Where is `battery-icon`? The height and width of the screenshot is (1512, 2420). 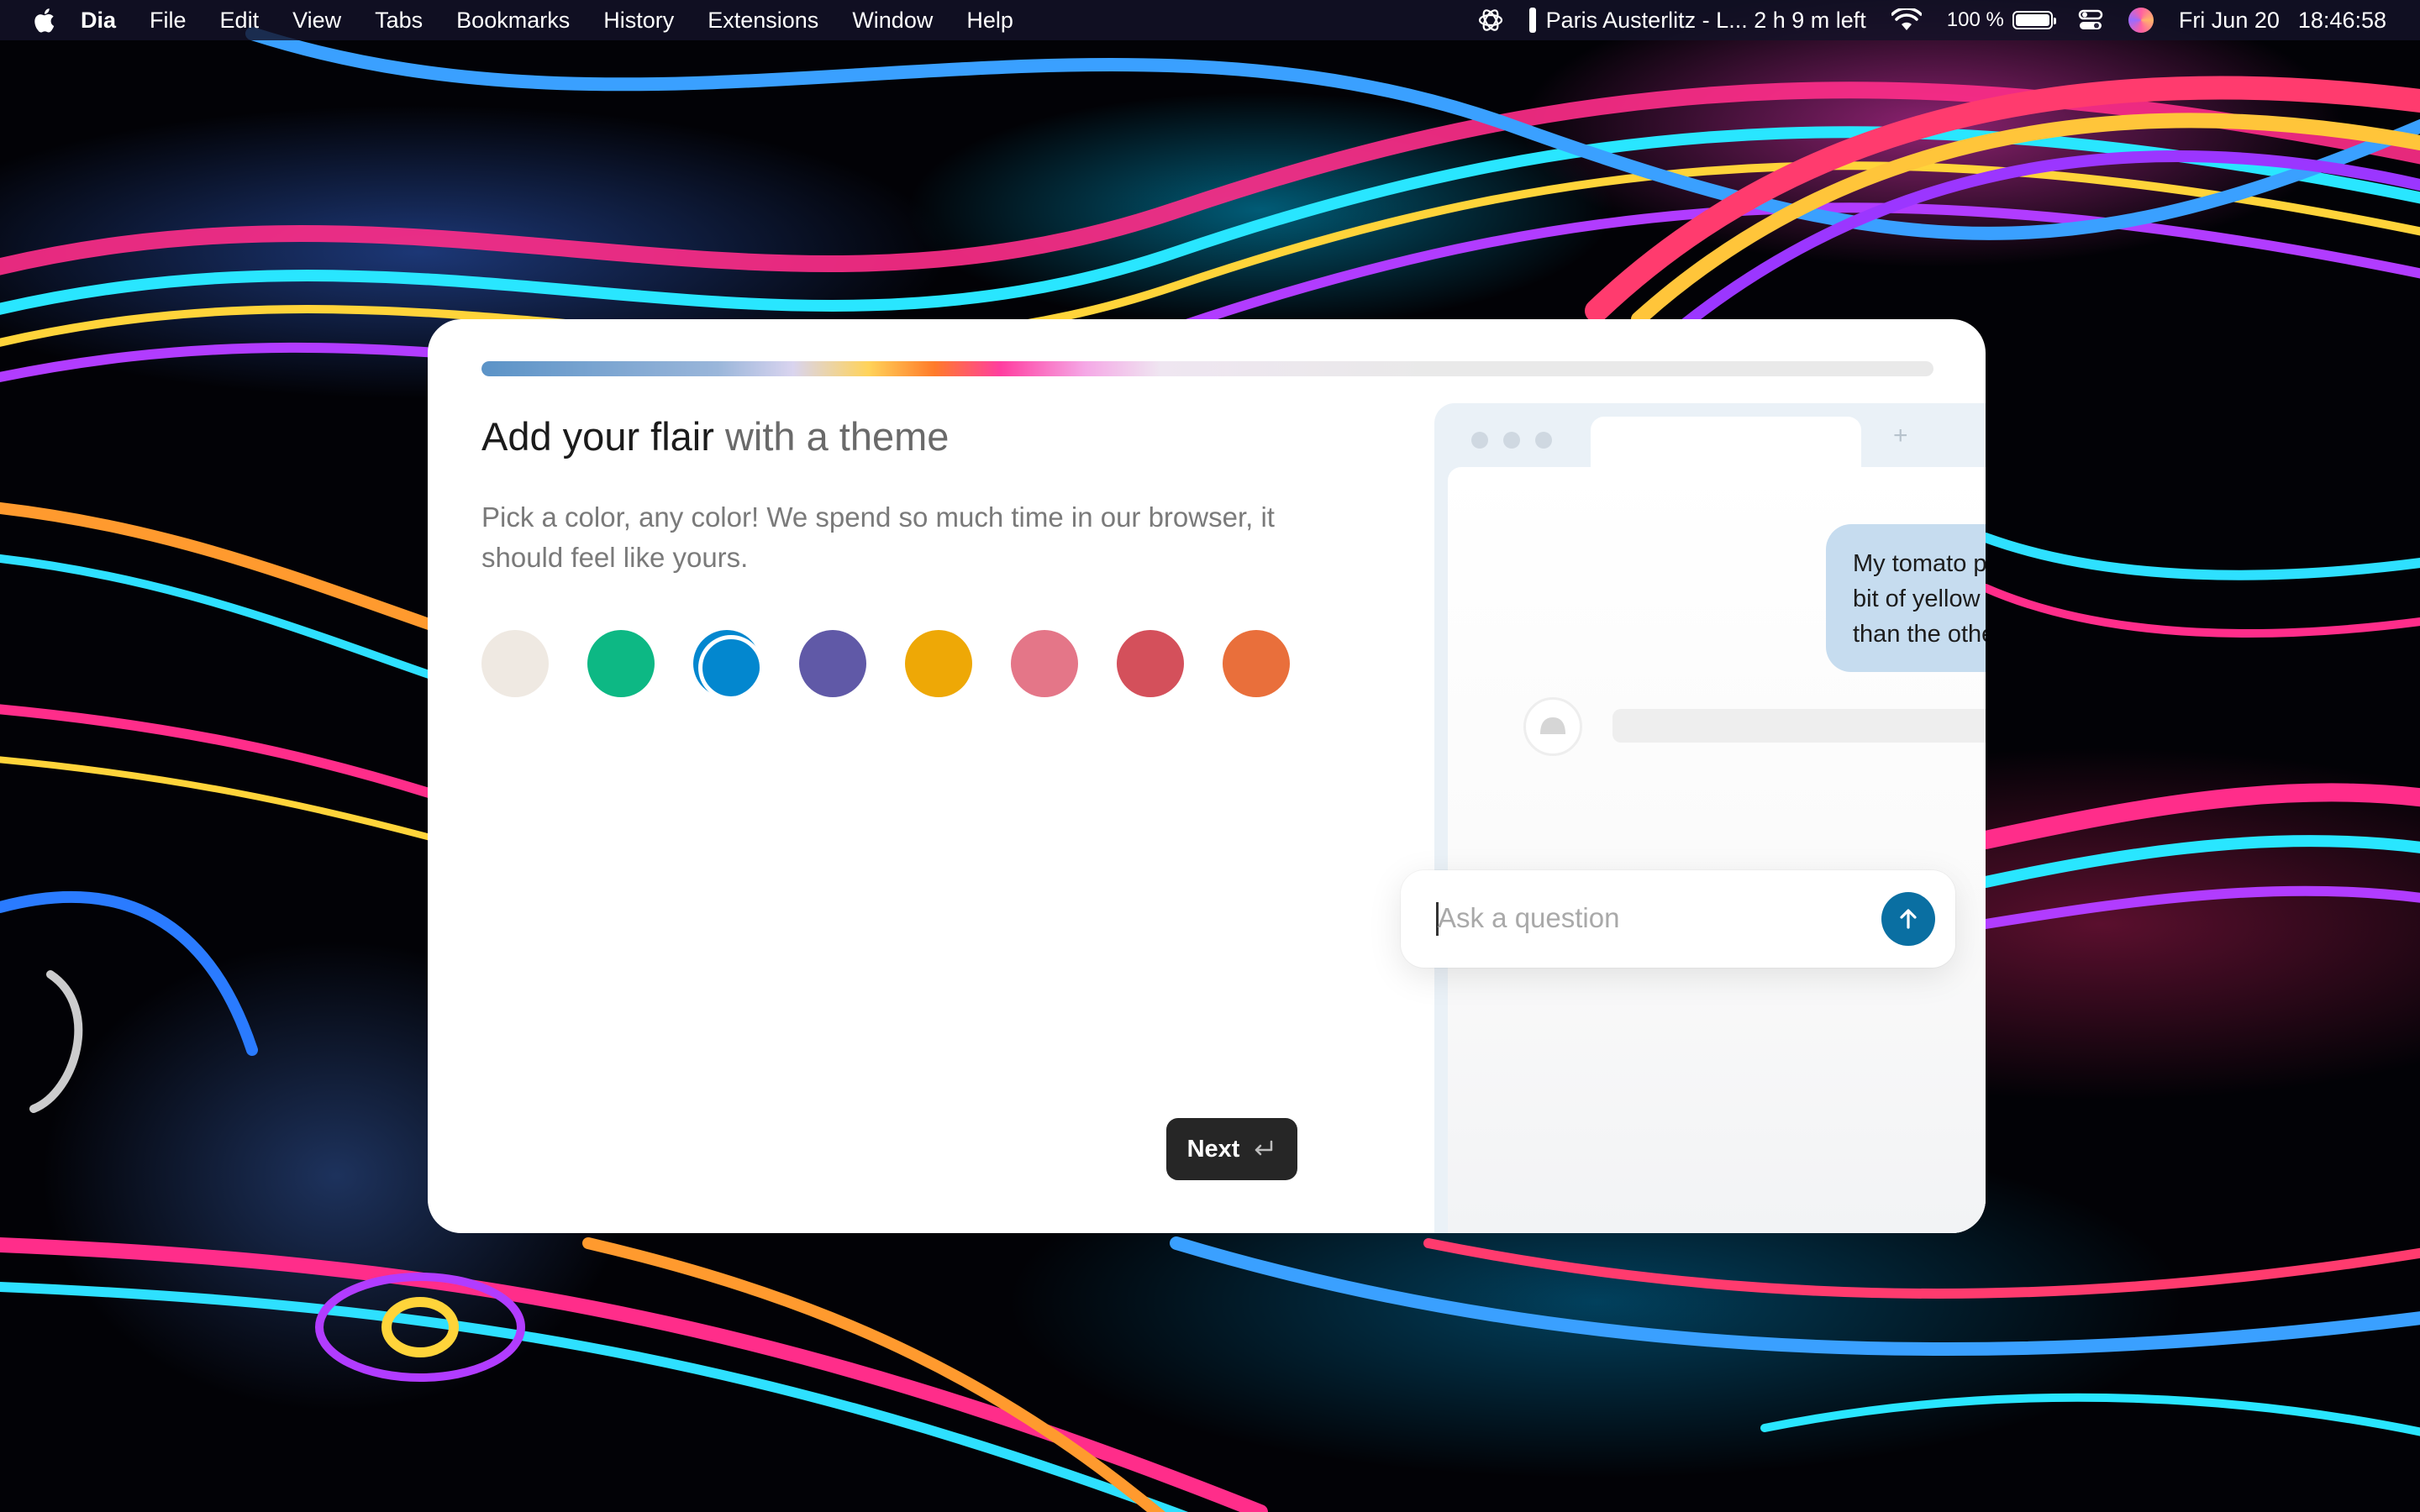
battery-icon is located at coordinates (2034, 20).